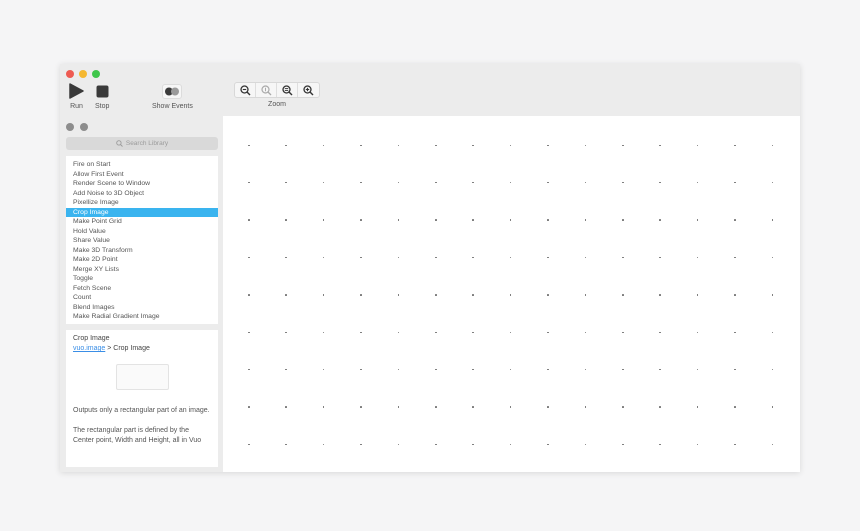 The height and width of the screenshot is (531, 860). I want to click on stop-icon, so click(102, 91).